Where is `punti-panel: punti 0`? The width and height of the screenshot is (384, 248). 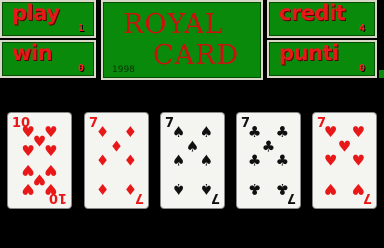
punti-panel: punti 0 is located at coordinates (322, 59).